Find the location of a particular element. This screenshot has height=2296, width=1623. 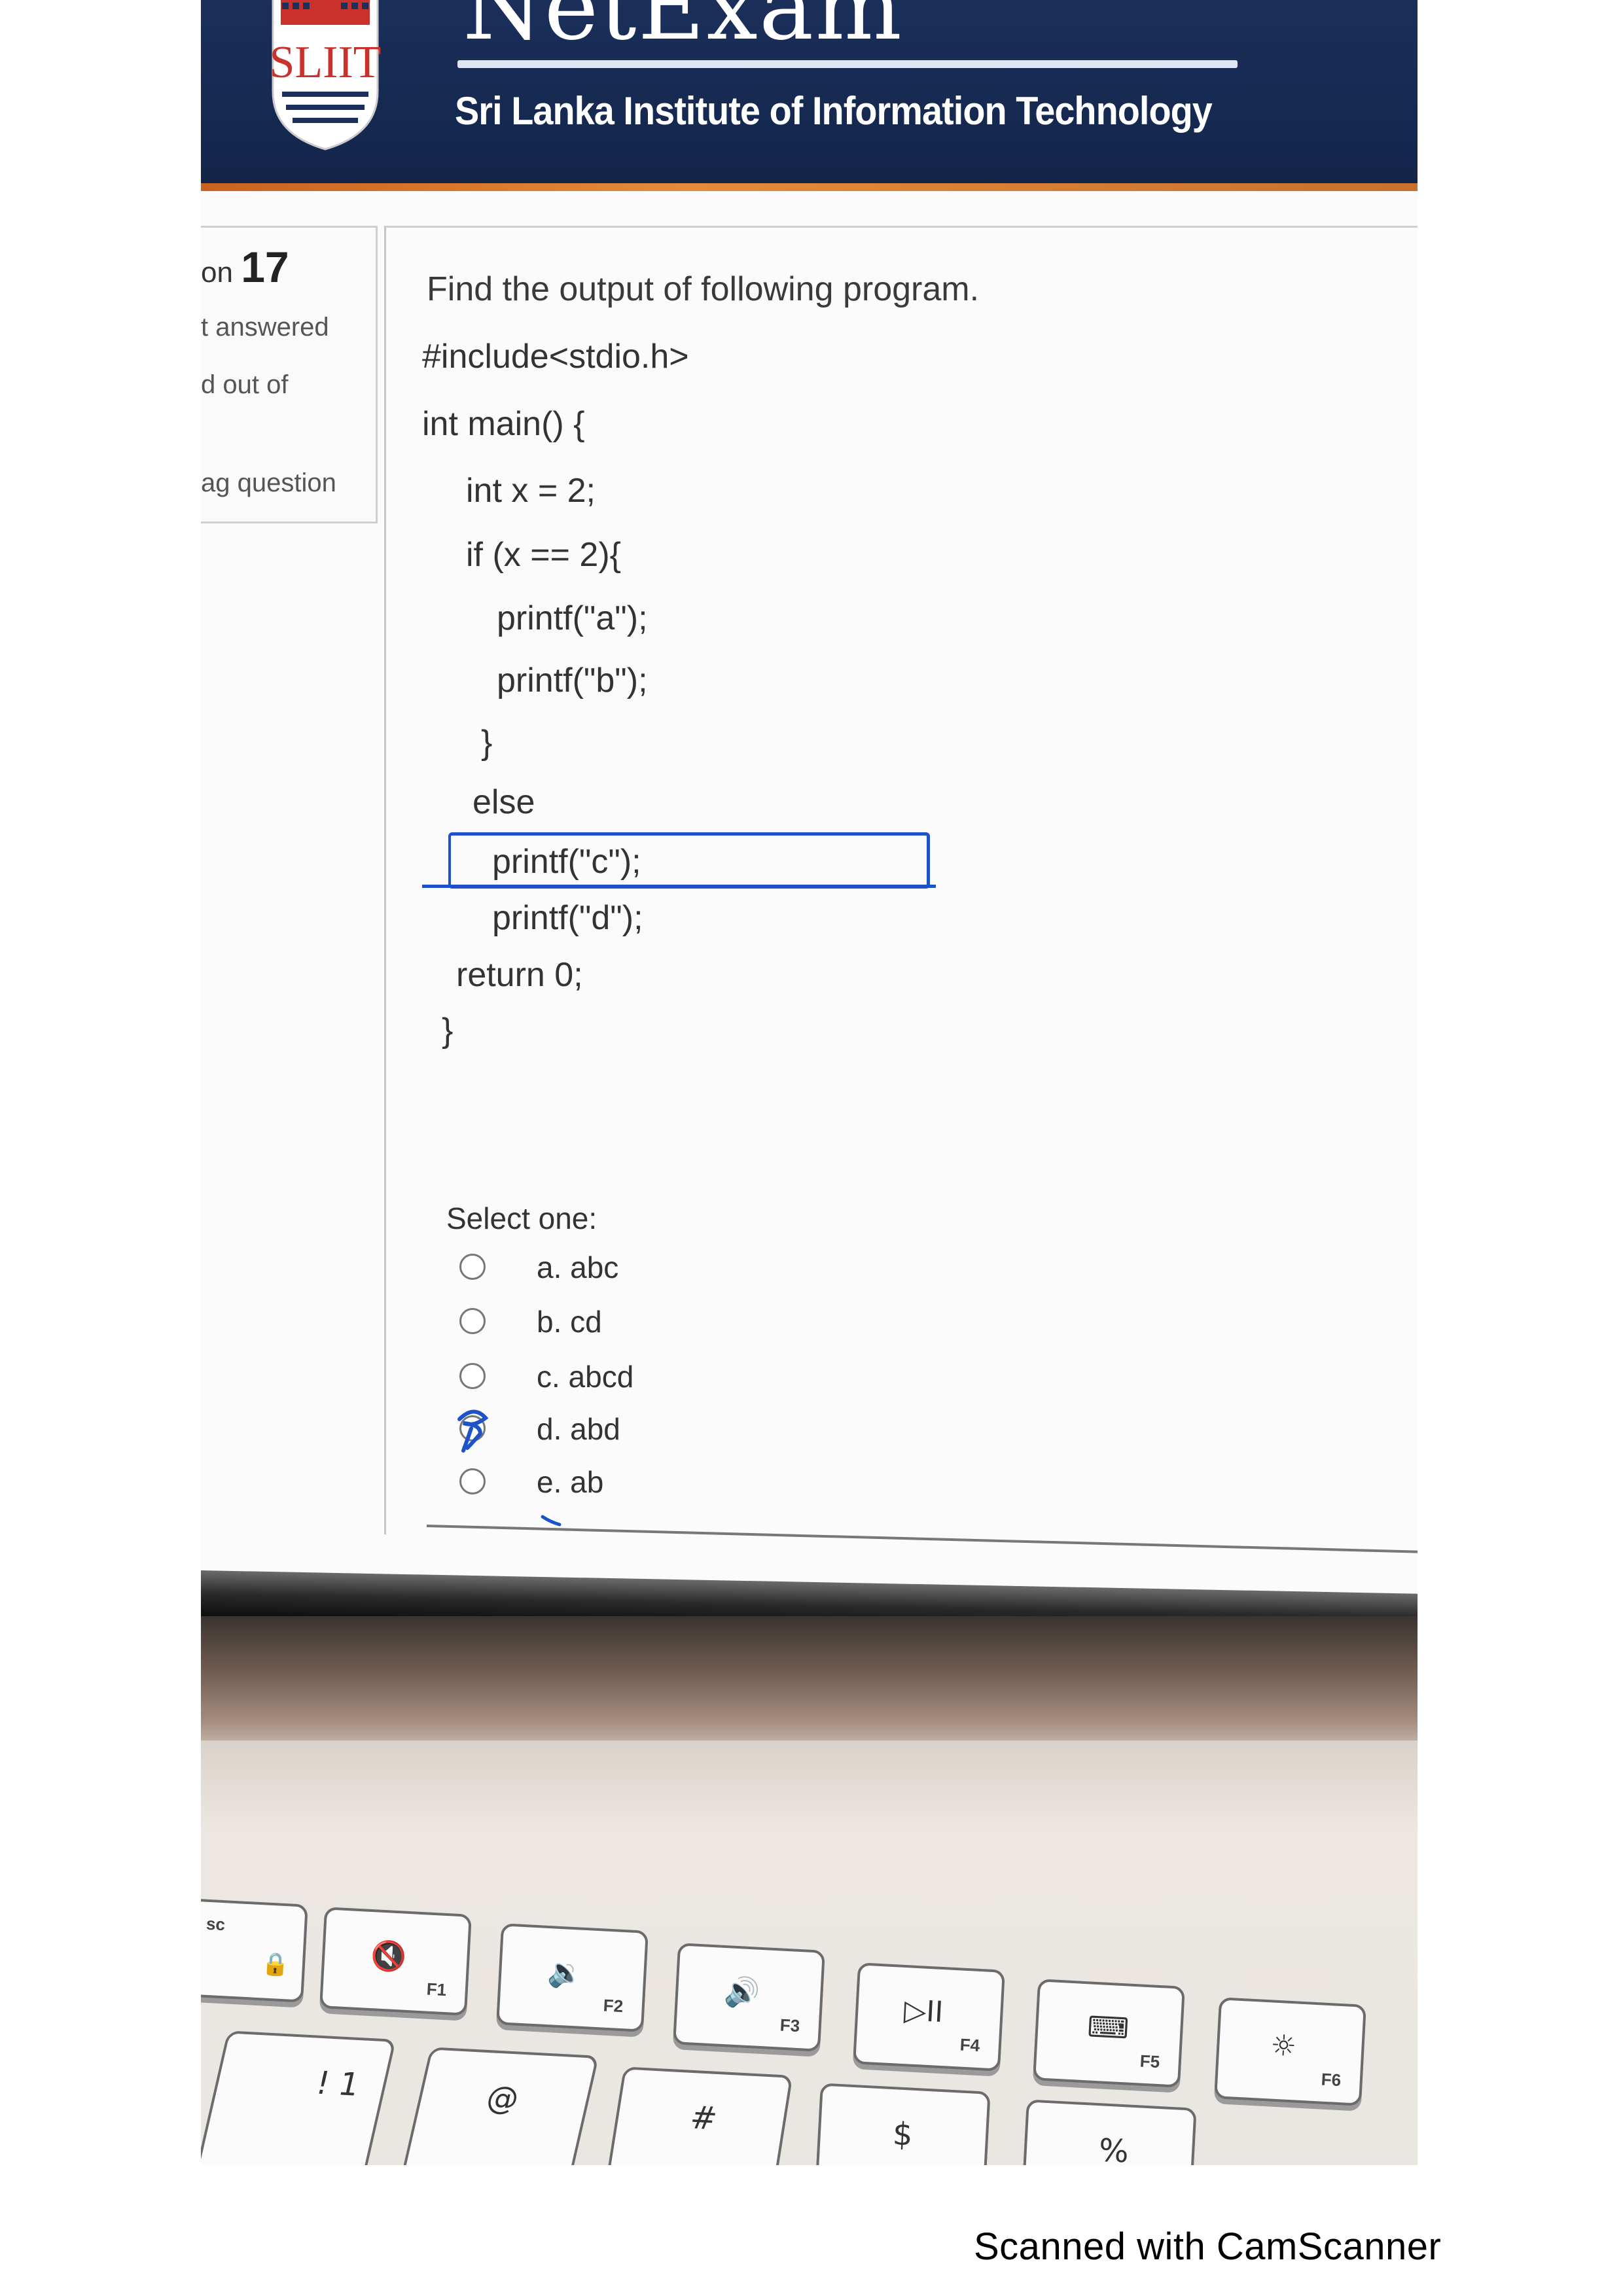

mute-icon: 🔇 is located at coordinates (389, 1956).